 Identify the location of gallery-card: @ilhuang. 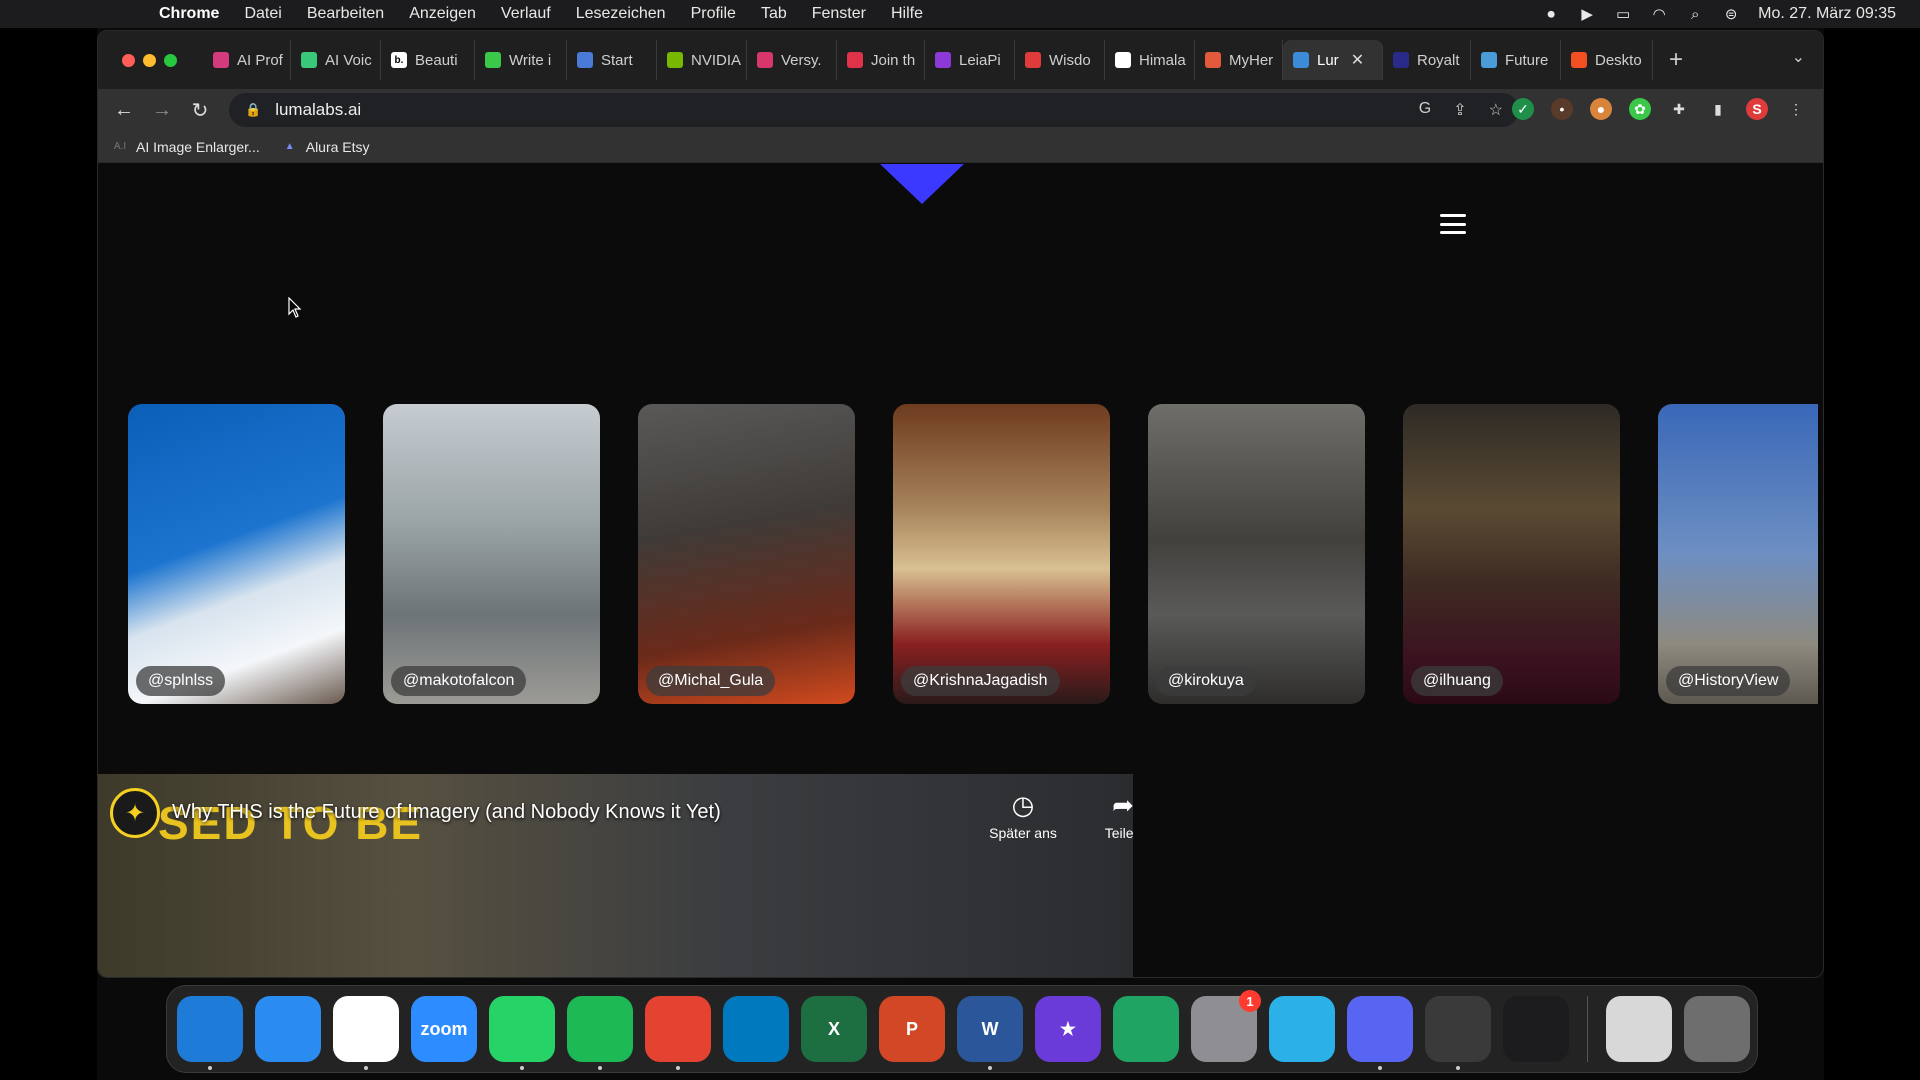
(1511, 554).